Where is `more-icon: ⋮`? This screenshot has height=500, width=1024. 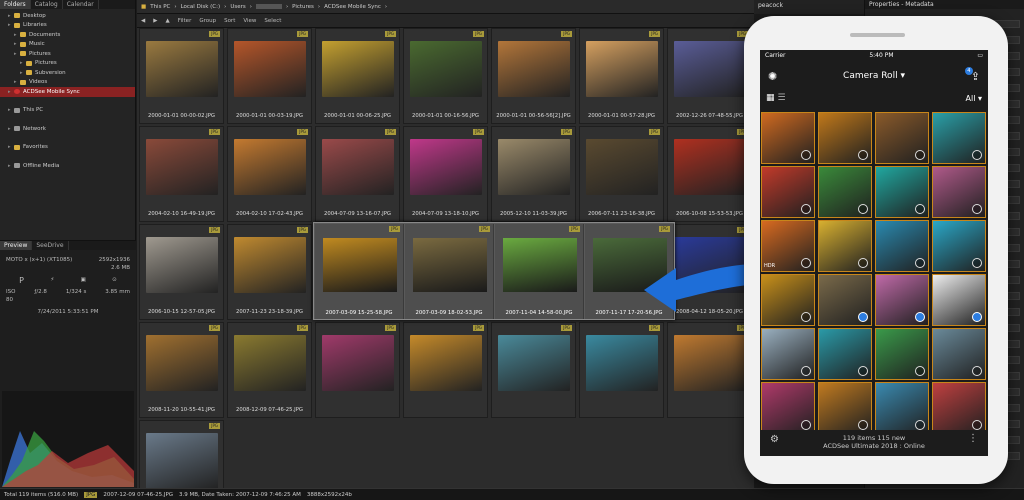
more-icon: ⋮ is located at coordinates (973, 439).